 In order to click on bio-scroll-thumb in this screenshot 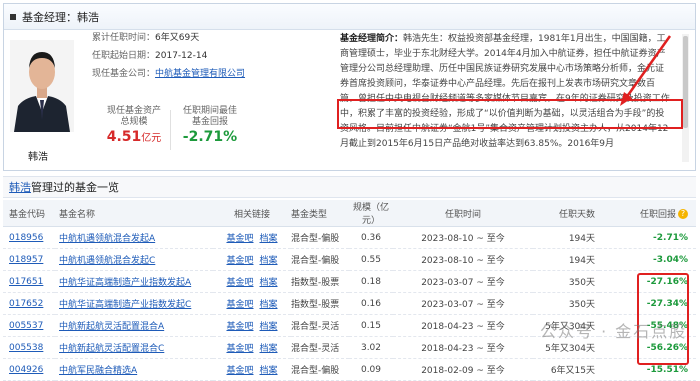, I will do `click(685, 82)`.